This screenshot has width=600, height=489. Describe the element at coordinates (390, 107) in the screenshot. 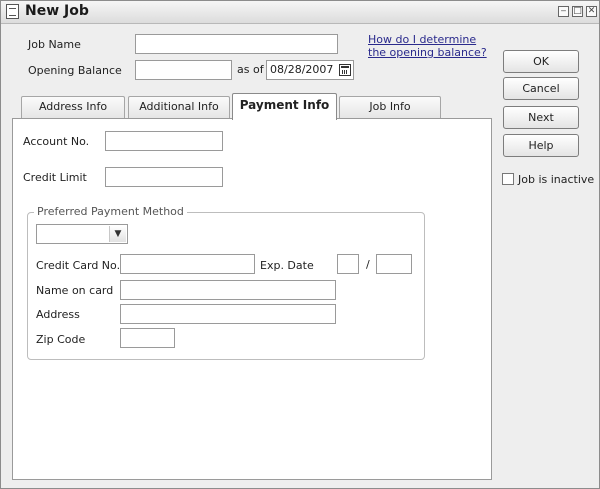

I see `tab-job-info: Job Info` at that location.